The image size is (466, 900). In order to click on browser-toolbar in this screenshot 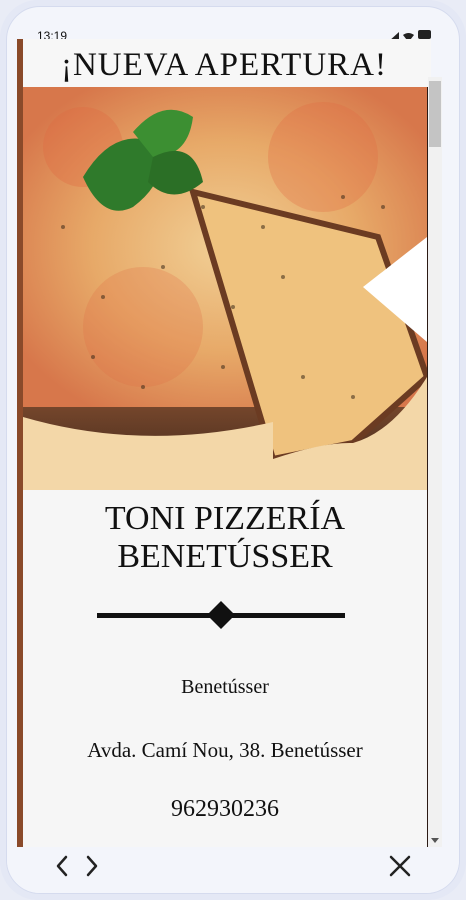, I will do `click(233, 870)`.